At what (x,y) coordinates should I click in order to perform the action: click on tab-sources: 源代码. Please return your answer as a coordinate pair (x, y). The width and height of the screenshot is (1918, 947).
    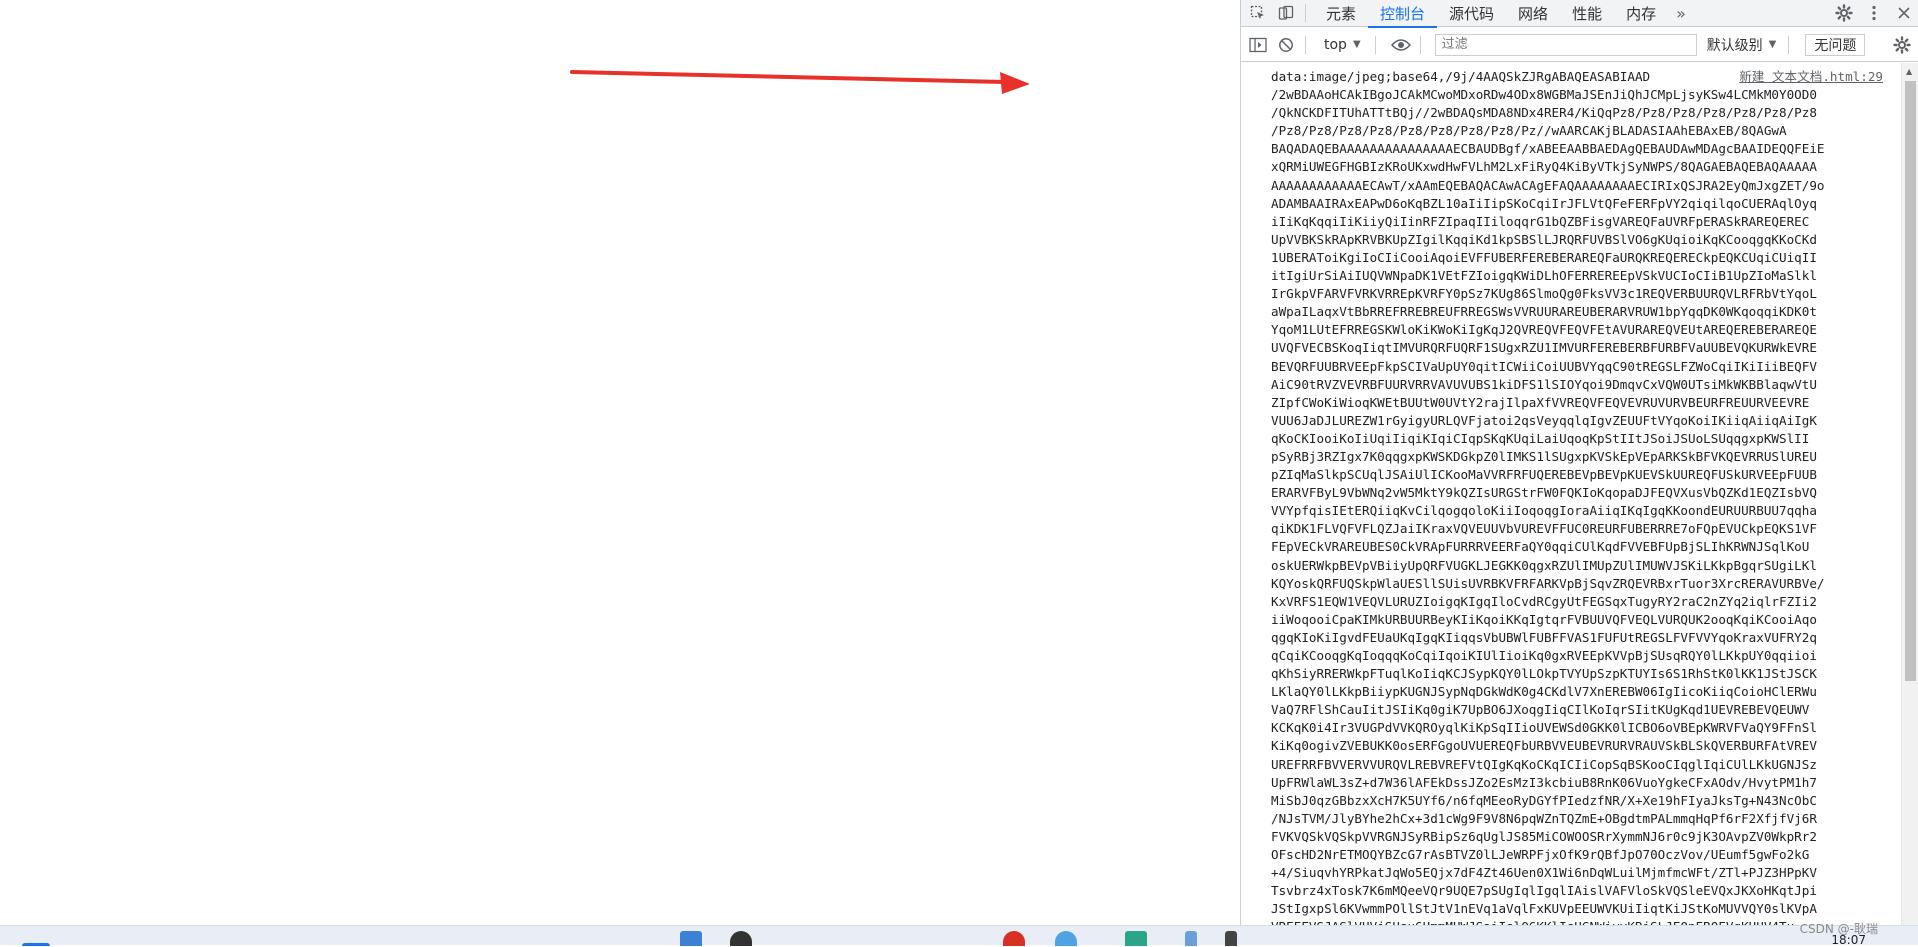
    Looking at the image, I should click on (1471, 13).